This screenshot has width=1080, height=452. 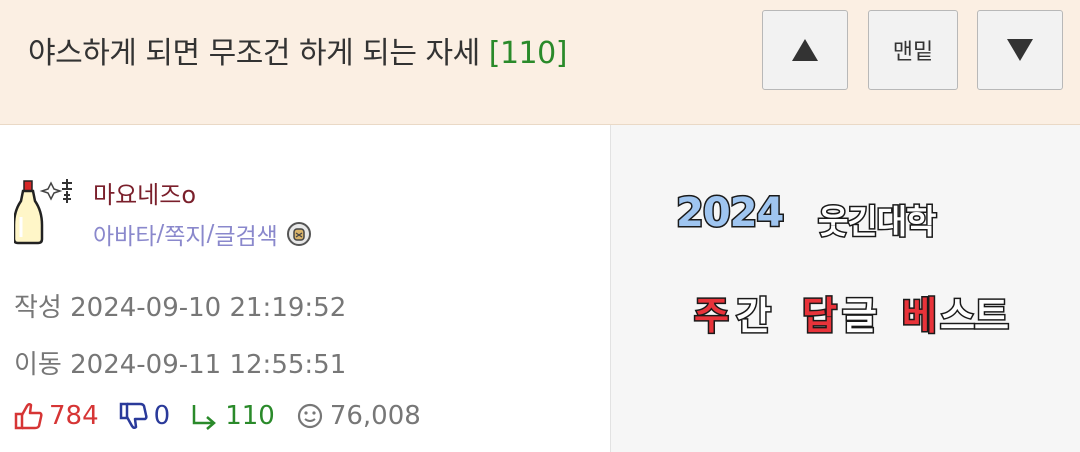 I want to click on mayonnaise-avatar-icon, so click(x=43, y=212).